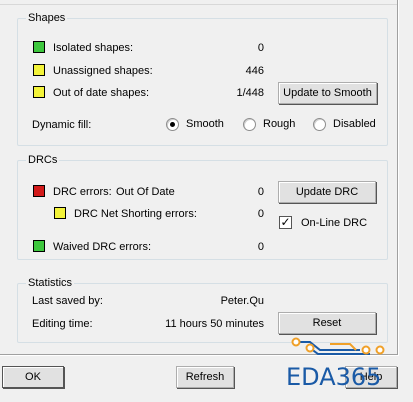  I want to click on watermark-logo: EDA365, so click(334, 377).